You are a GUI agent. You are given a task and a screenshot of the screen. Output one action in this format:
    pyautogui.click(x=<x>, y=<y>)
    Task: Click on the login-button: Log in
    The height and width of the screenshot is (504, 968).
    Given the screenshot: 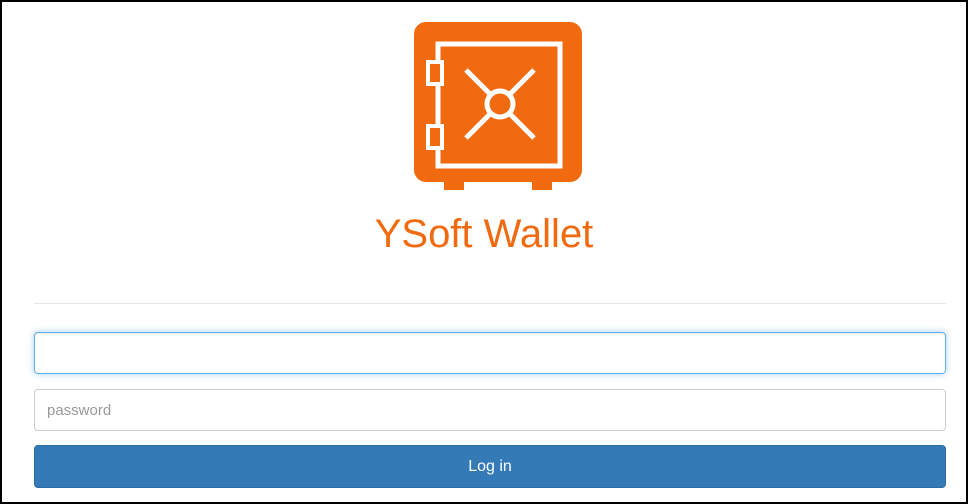 What is the action you would take?
    pyautogui.click(x=490, y=466)
    